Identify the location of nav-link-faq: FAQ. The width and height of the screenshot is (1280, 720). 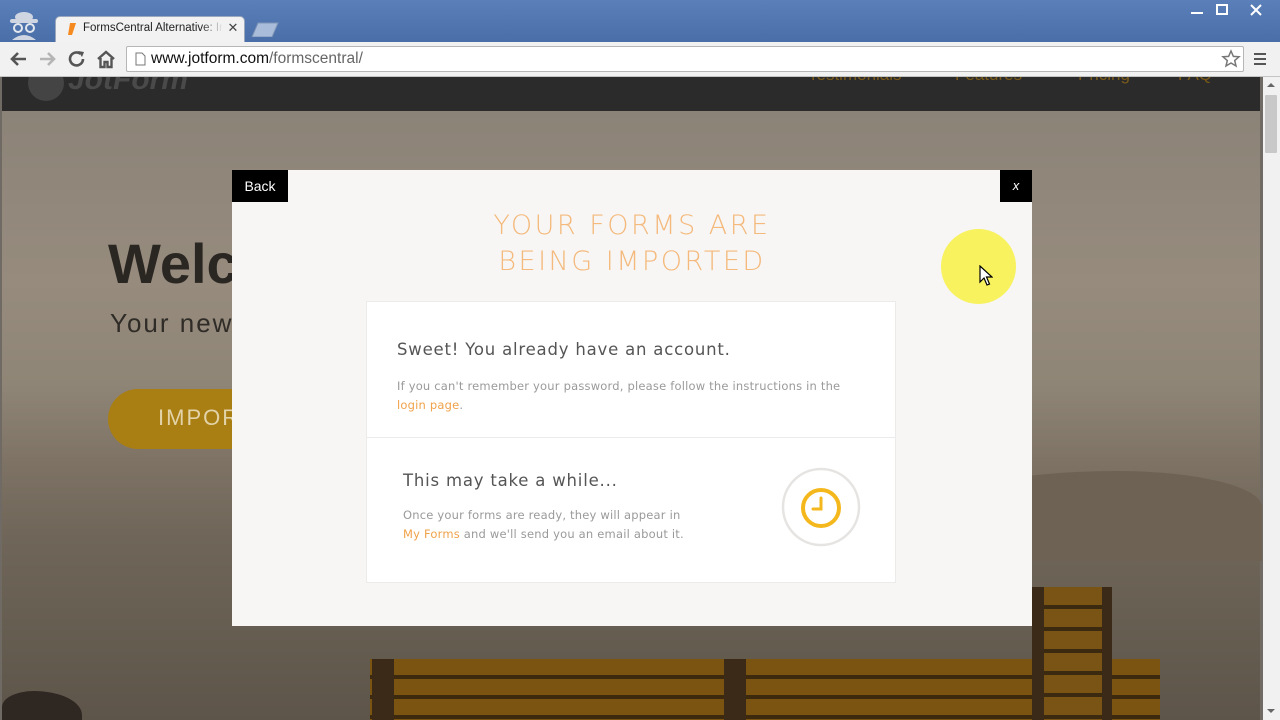
(1195, 83).